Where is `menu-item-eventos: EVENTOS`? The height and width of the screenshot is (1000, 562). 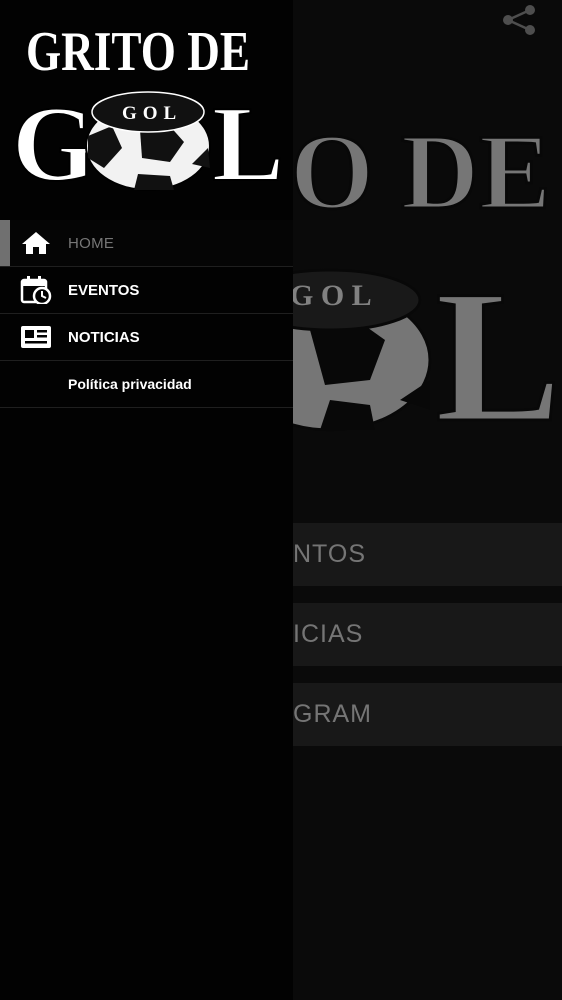
menu-item-eventos: EVENTOS is located at coordinates (146, 290).